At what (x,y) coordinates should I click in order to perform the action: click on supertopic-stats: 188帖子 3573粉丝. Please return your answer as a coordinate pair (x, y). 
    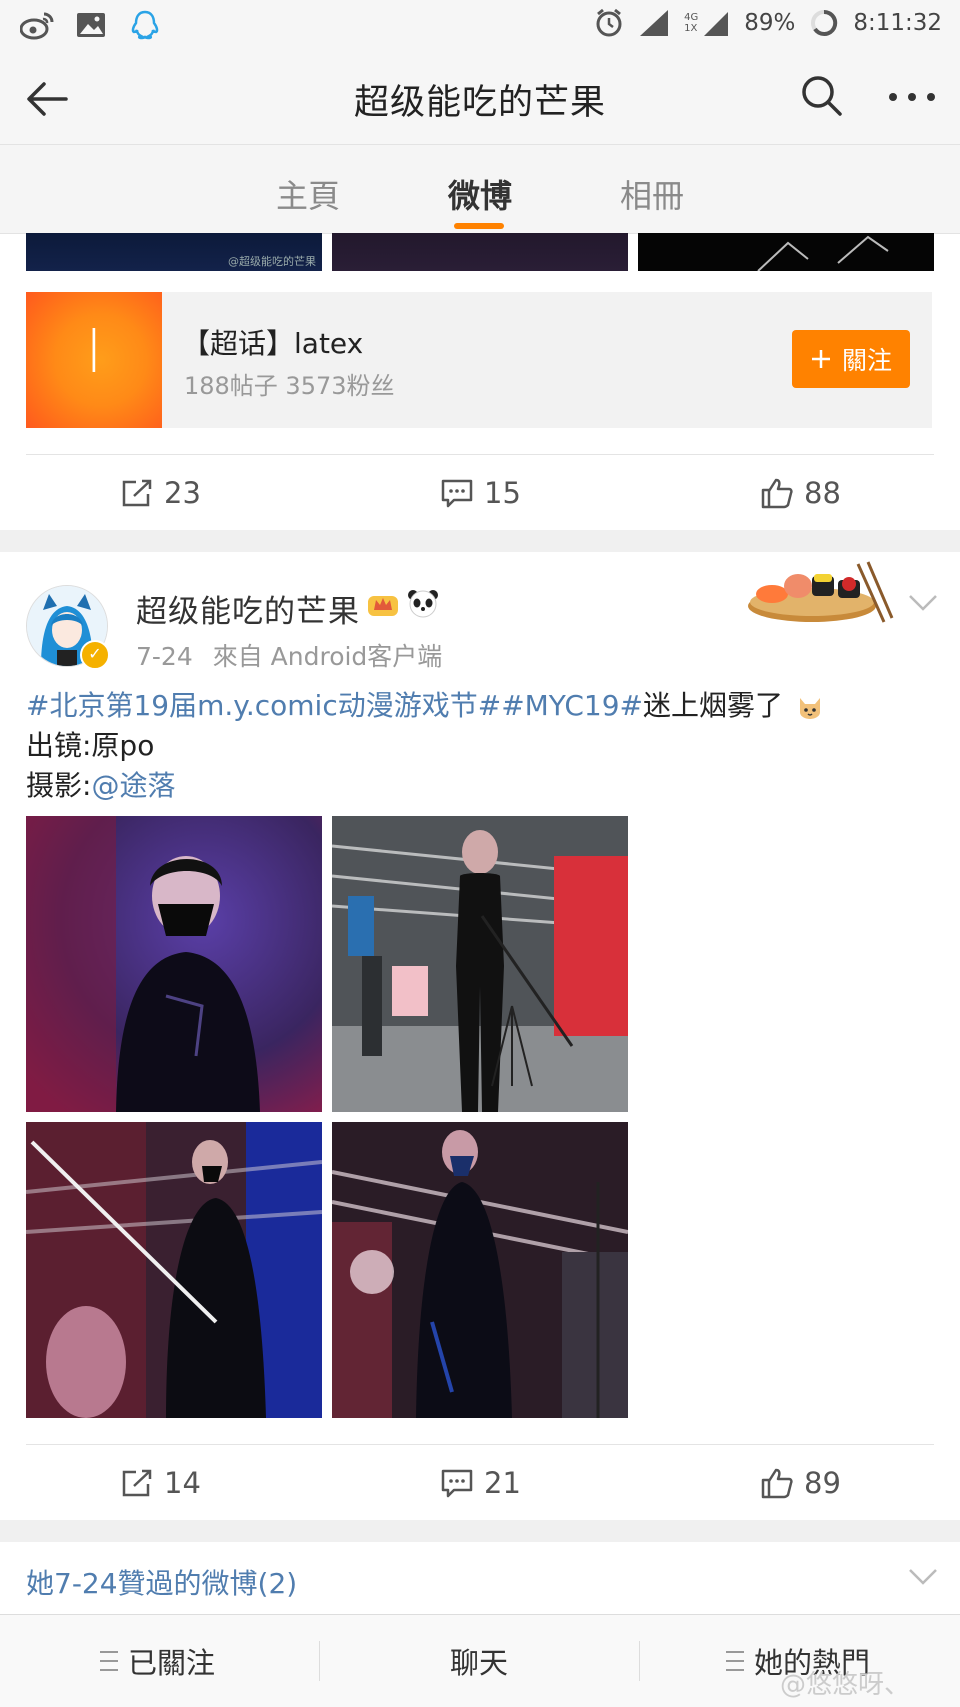
    Looking at the image, I should click on (289, 386).